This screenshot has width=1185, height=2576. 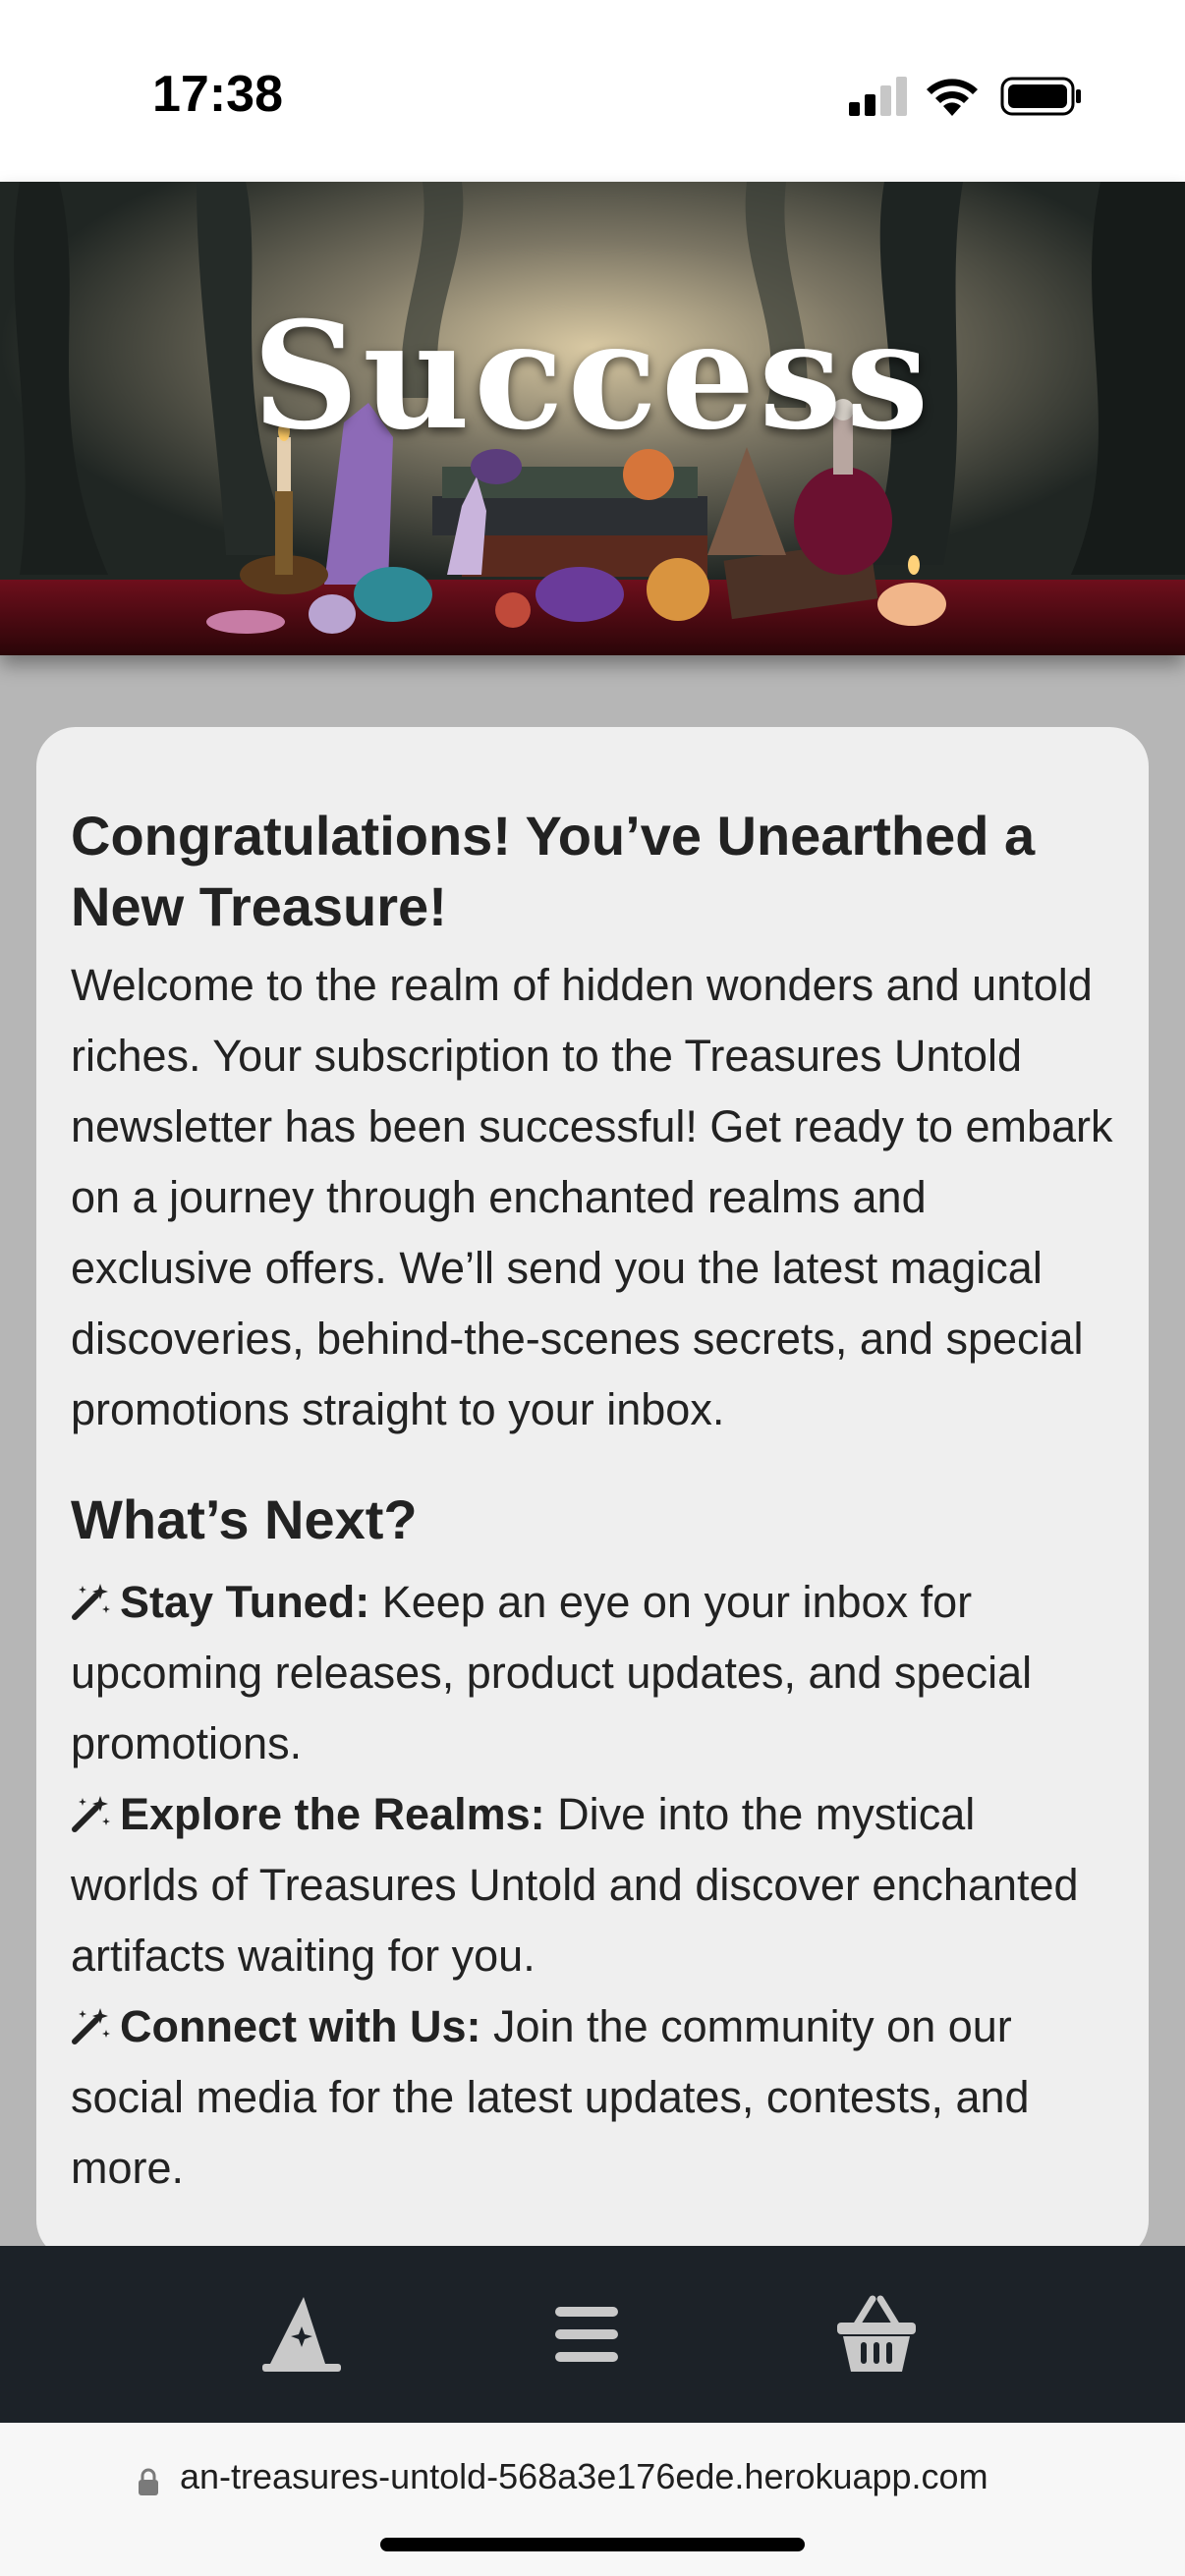 I want to click on status-time: 17:38, so click(x=217, y=94).